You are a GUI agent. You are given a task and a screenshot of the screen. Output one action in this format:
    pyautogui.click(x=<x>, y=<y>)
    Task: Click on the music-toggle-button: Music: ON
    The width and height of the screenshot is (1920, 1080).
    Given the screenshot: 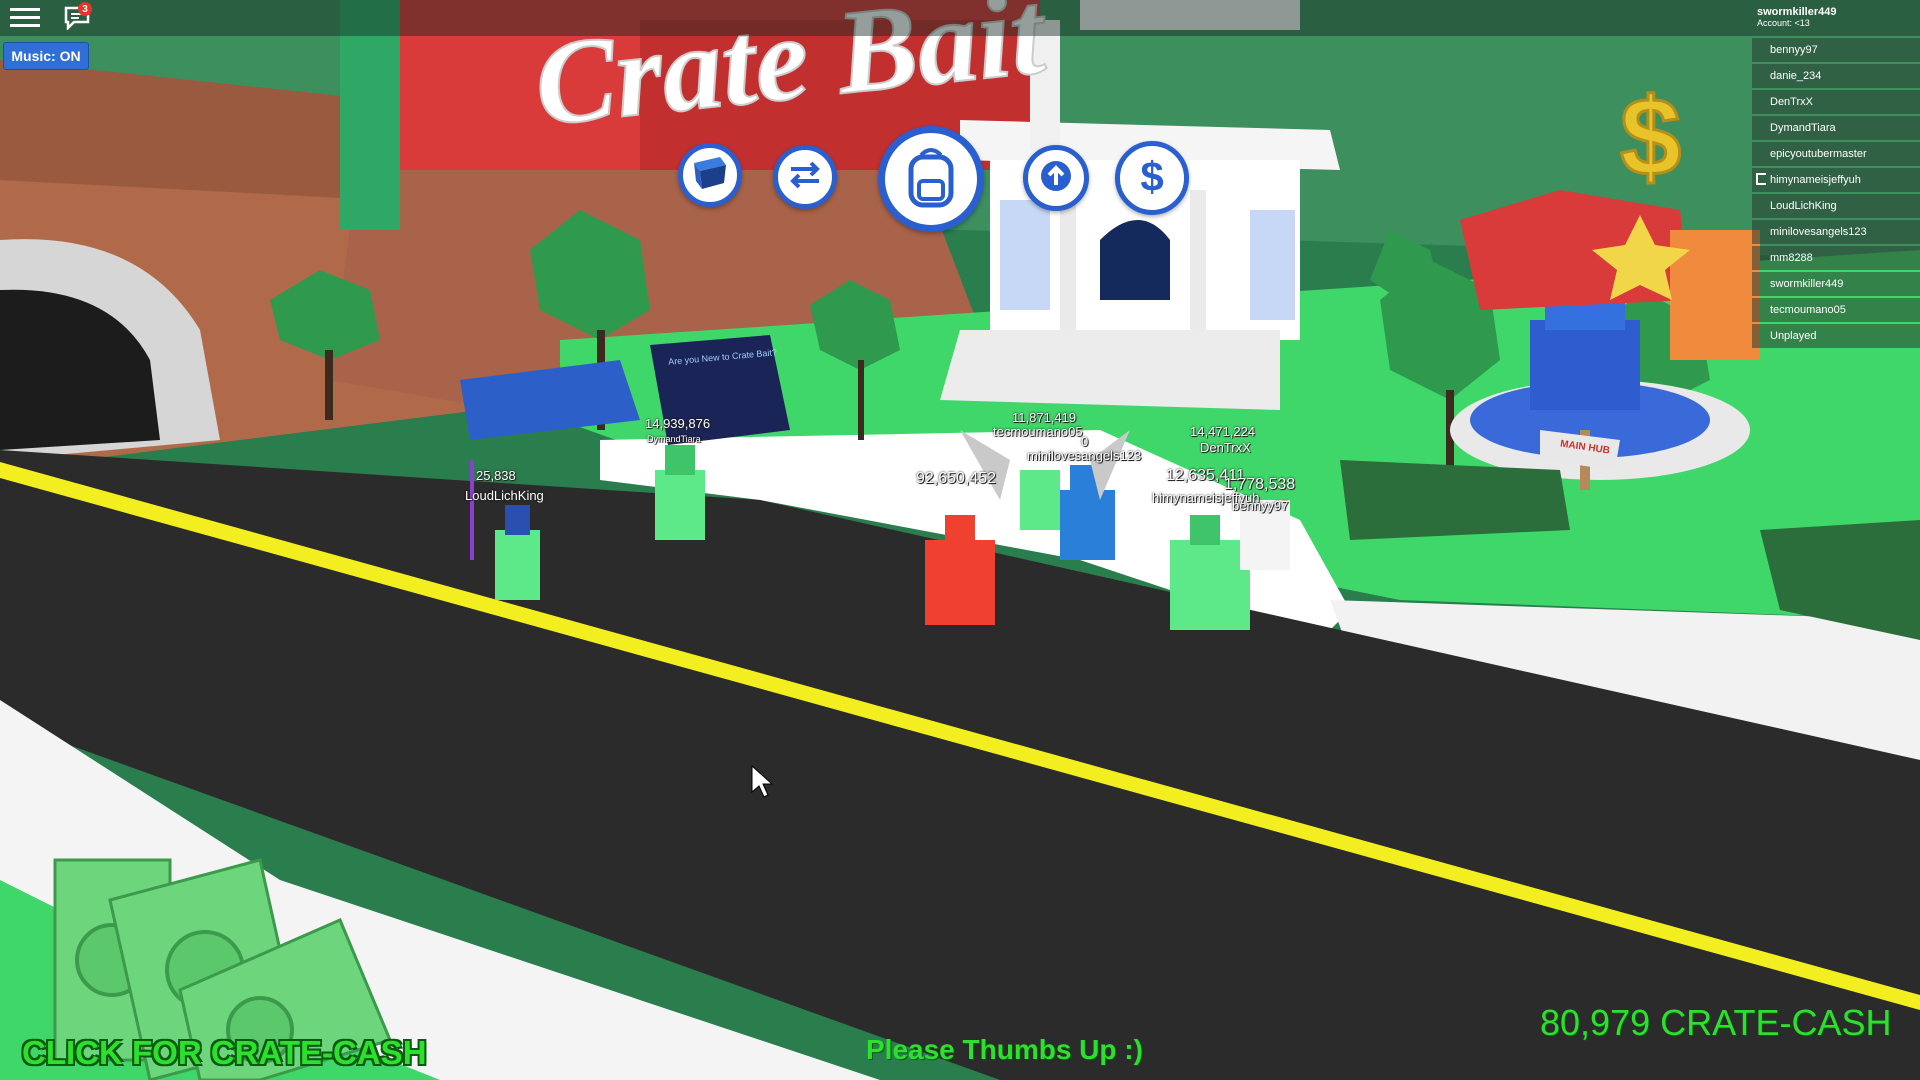 What is the action you would take?
    pyautogui.click(x=46, y=56)
    